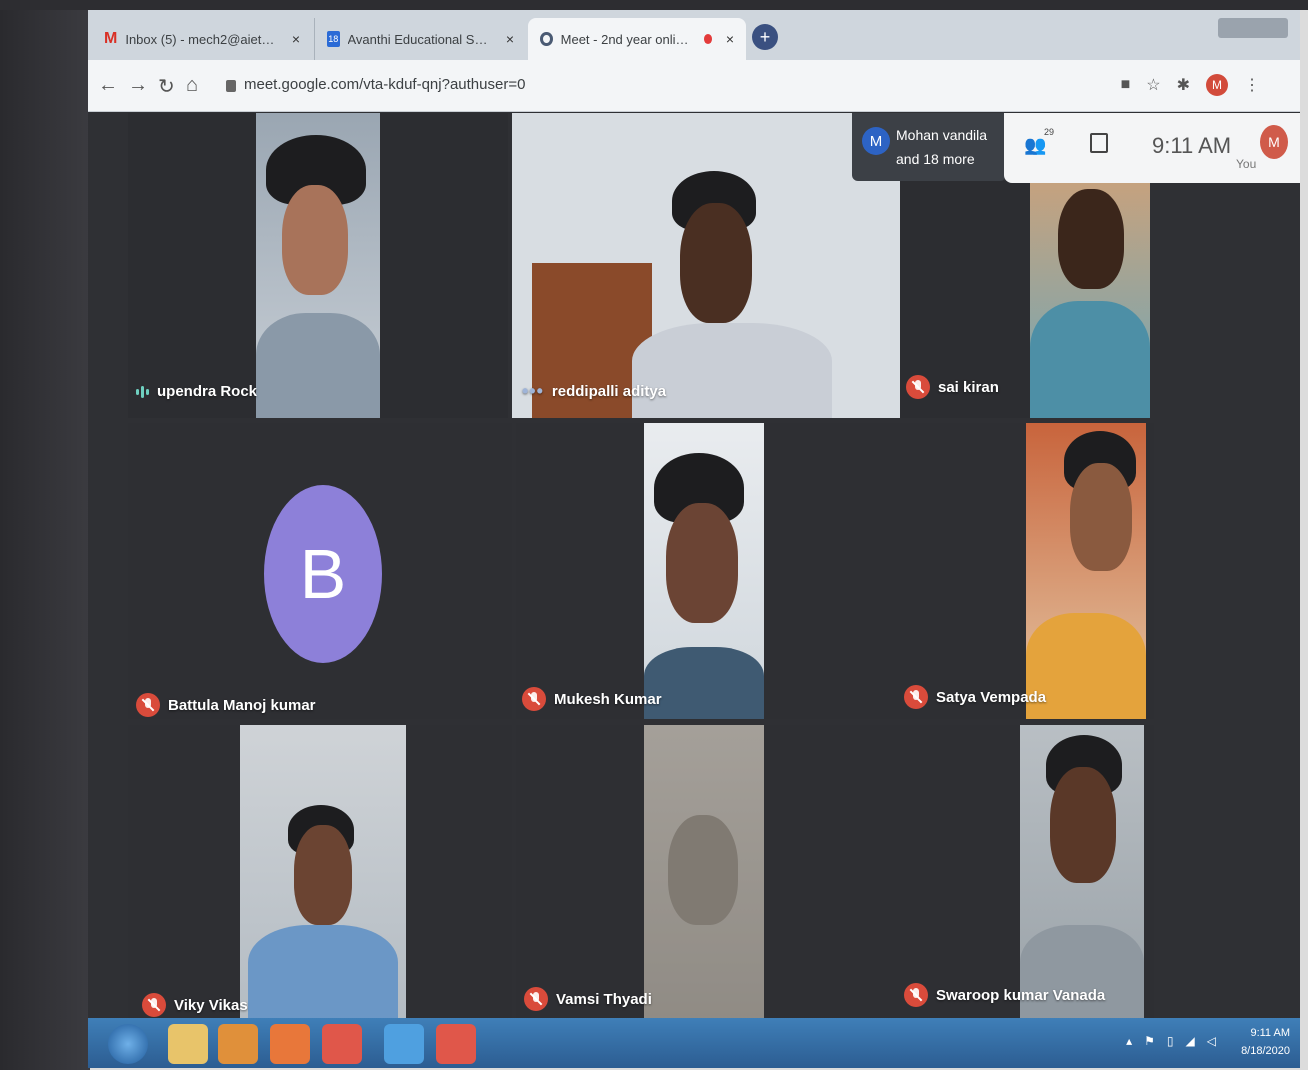 The height and width of the screenshot is (1070, 1308). I want to click on new-tab-button: +, so click(765, 37).